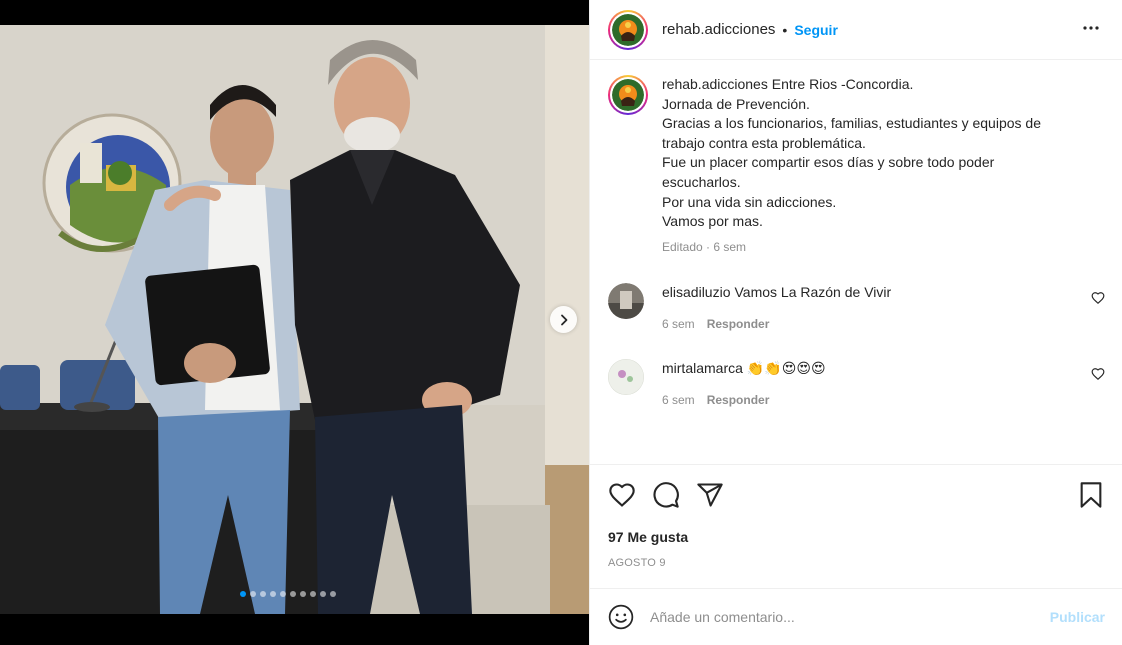 The image size is (1122, 645). Describe the element at coordinates (856, 516) in the screenshot. I see `post-actions: 97 Me gusta AGOSTO 9` at that location.